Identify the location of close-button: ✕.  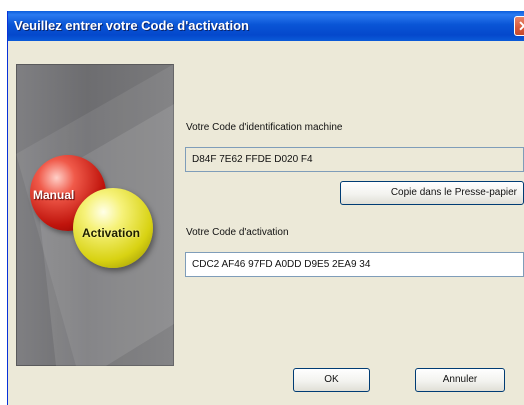
(519, 26).